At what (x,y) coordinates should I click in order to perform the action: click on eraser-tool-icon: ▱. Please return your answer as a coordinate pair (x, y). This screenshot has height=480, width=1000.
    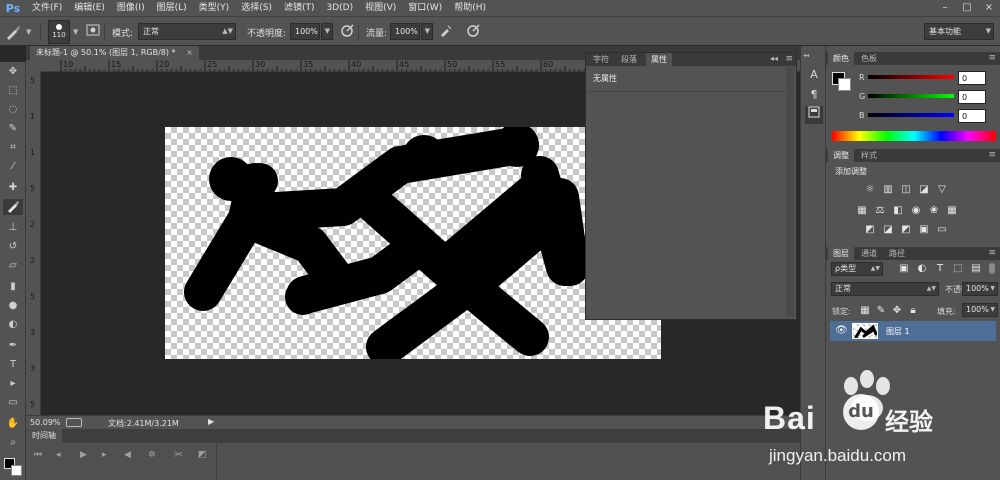
    Looking at the image, I should click on (13, 266).